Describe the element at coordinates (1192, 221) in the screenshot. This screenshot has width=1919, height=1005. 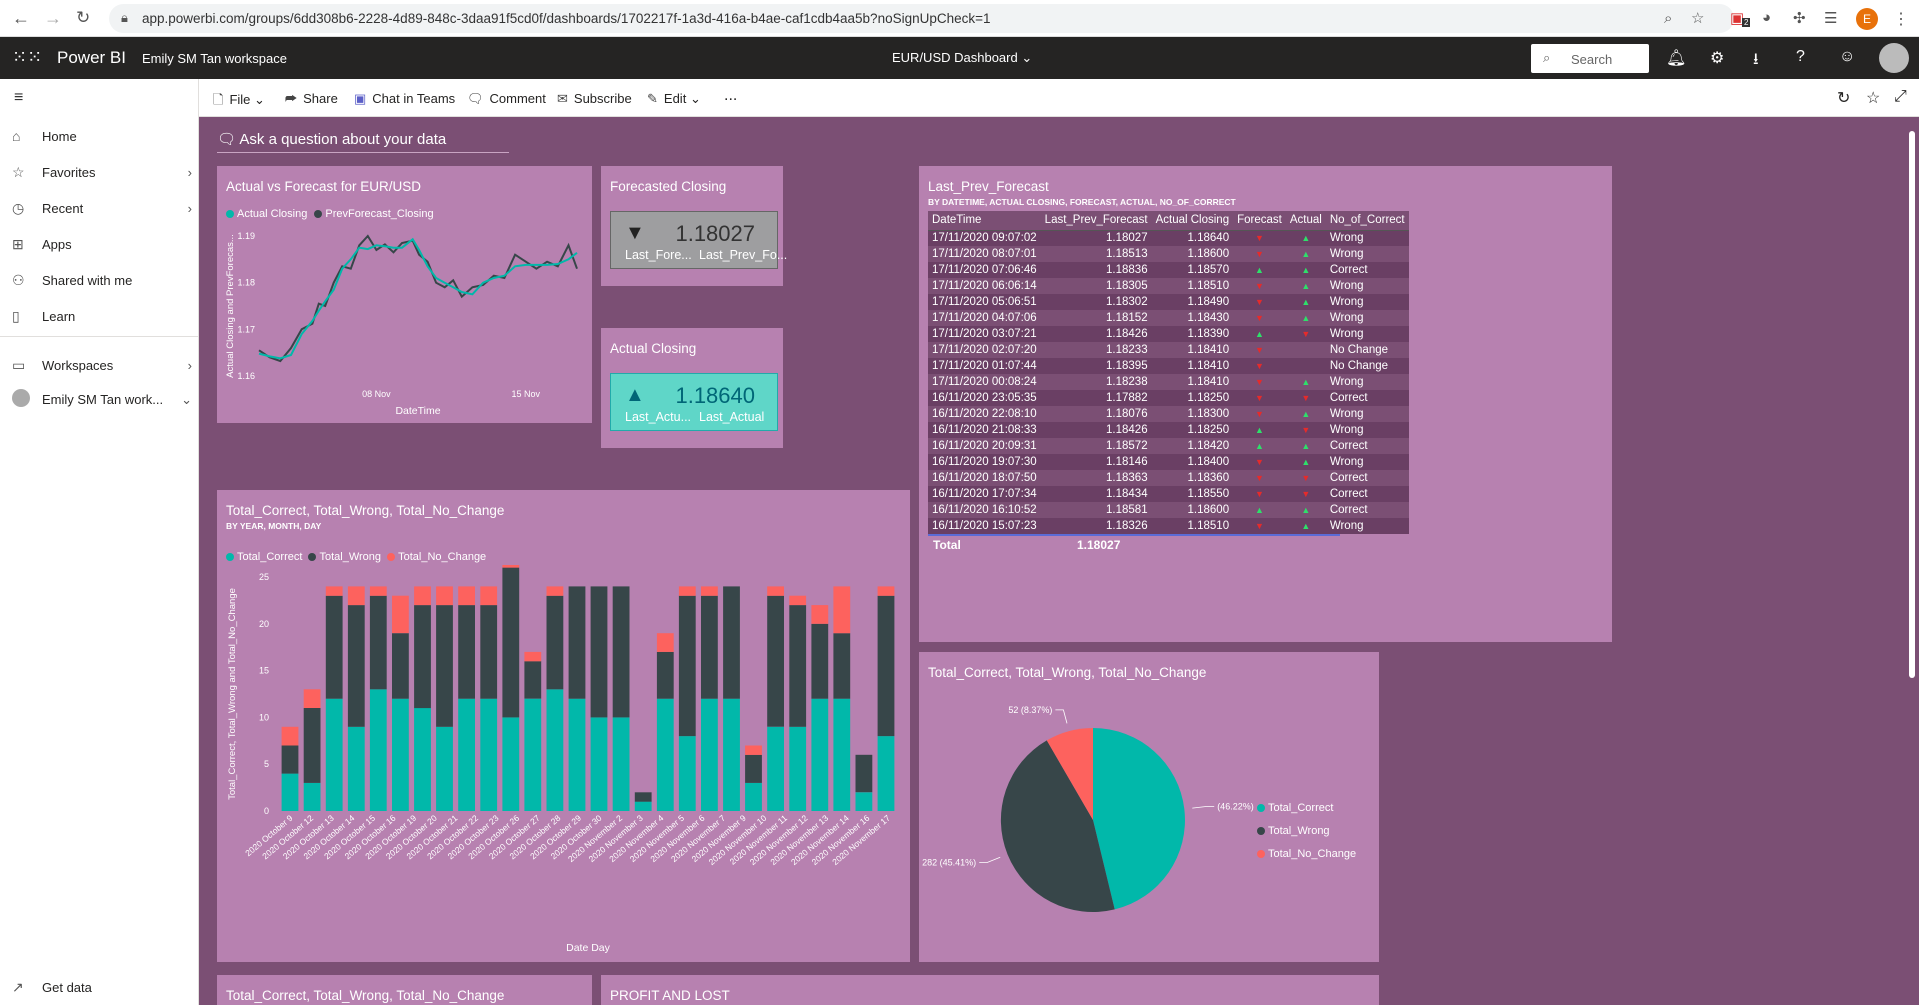
I see `table-header-cell: Actual Closing` at that location.